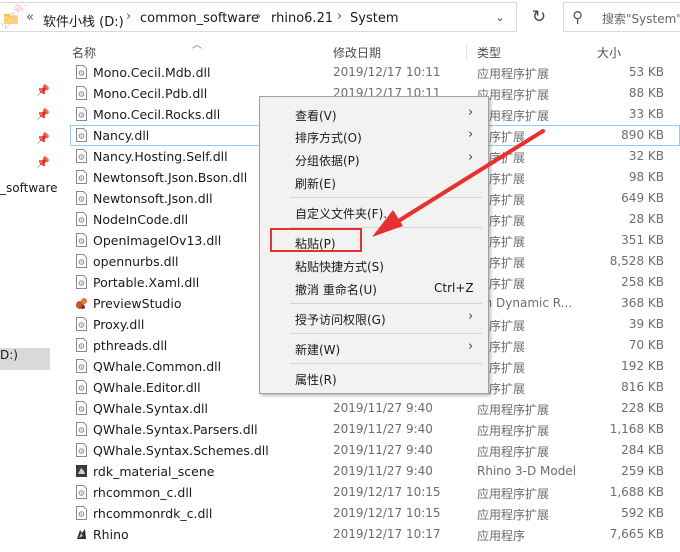 Image resolution: width=680 pixels, height=552 pixels. What do you see at coordinates (152, 72) in the screenshot?
I see `file-name: Mono.Cecil.Mdb.dll` at bounding box center [152, 72].